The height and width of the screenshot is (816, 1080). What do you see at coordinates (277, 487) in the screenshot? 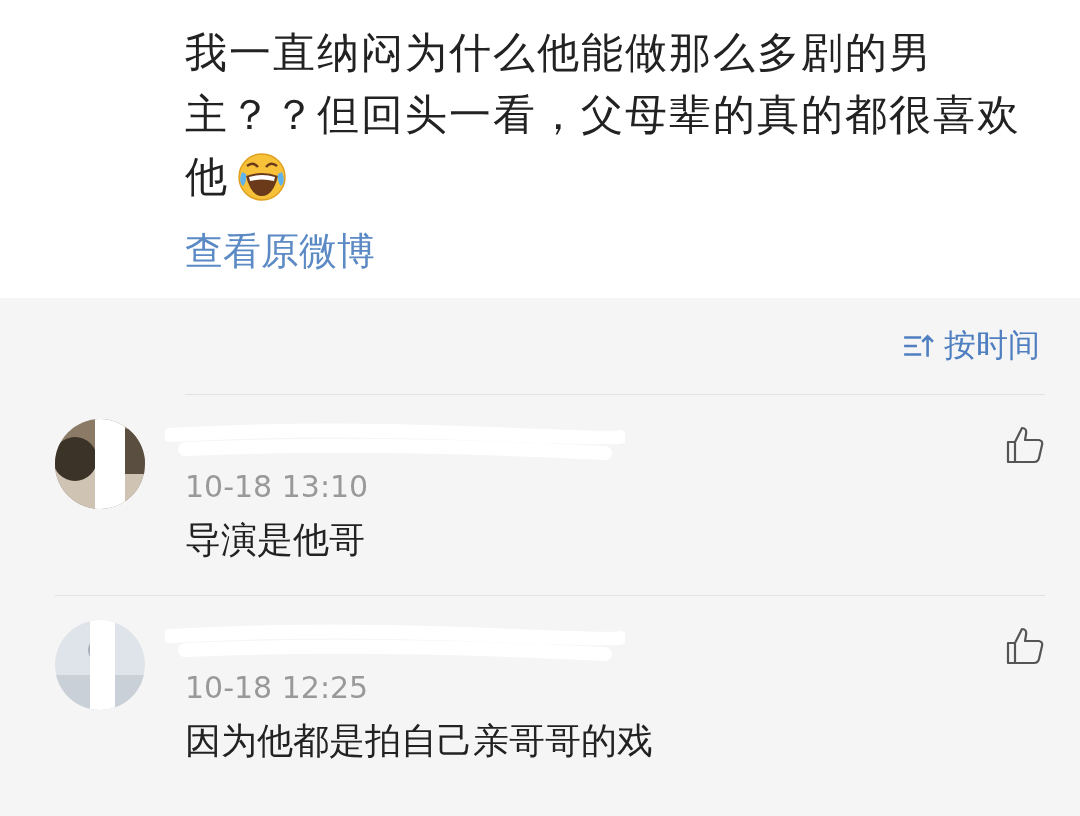
I see `comment-time: 10-18 13:10` at bounding box center [277, 487].